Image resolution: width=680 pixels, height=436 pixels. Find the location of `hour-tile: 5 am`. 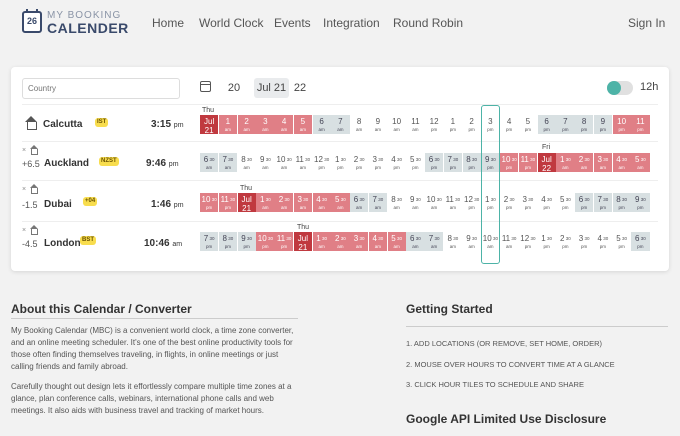

hour-tile: 5 am is located at coordinates (302, 124).